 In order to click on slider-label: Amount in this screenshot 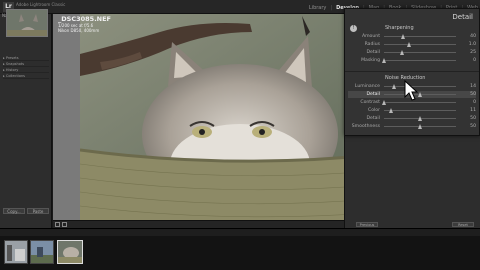, I will do `click(370, 36)`.